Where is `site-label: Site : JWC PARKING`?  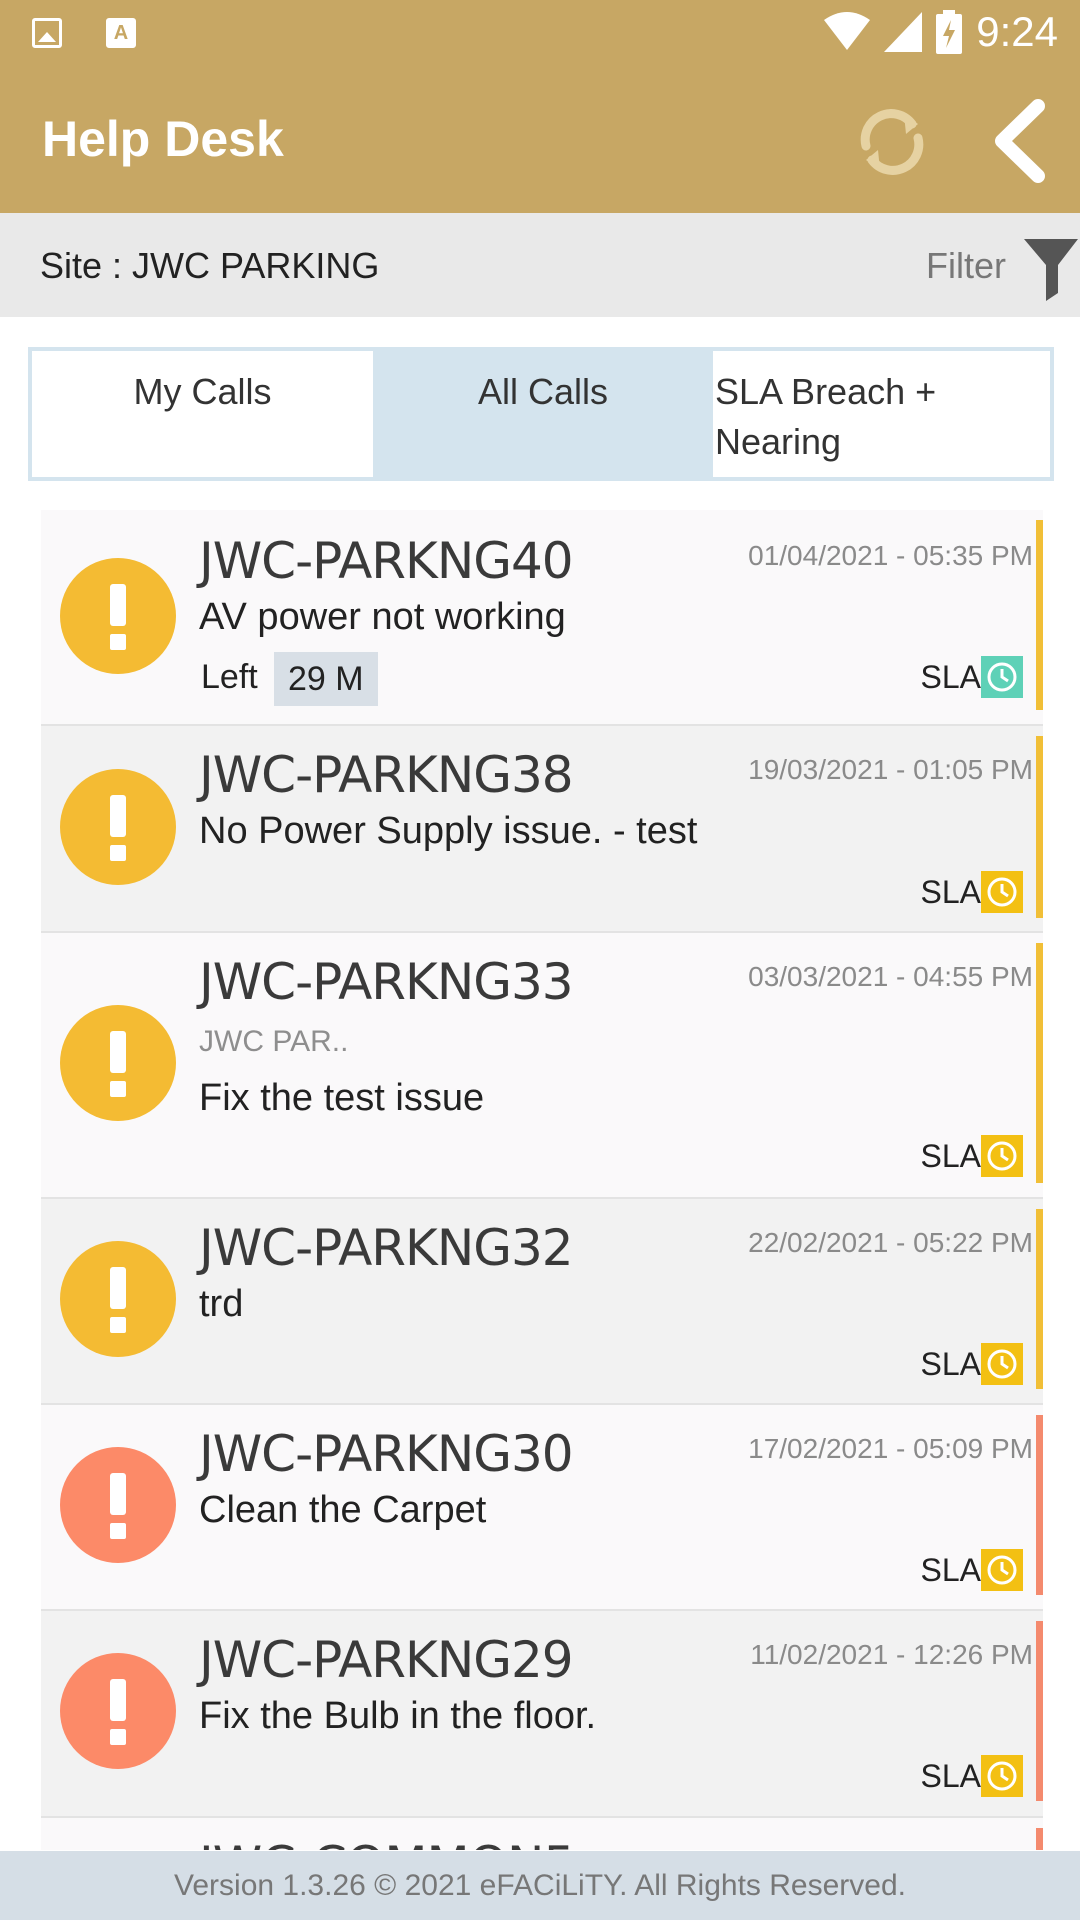 site-label: Site : JWC PARKING is located at coordinates (210, 265).